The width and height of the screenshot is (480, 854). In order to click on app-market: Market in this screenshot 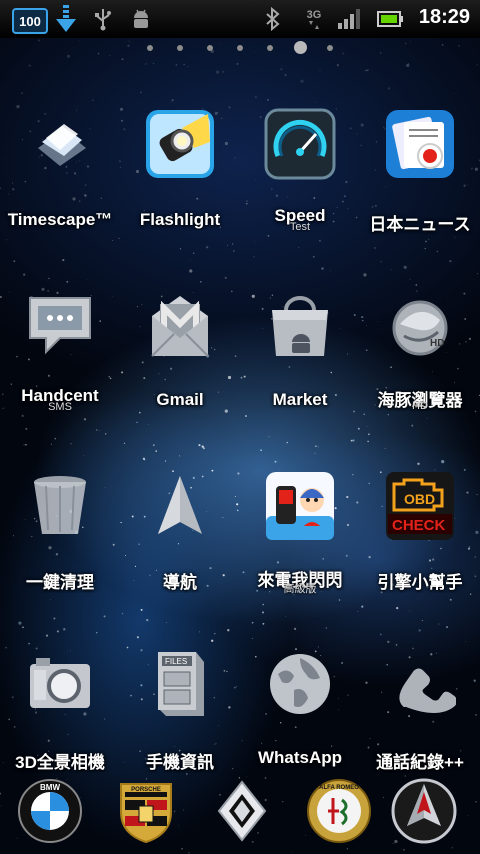, I will do `click(300, 365)`.